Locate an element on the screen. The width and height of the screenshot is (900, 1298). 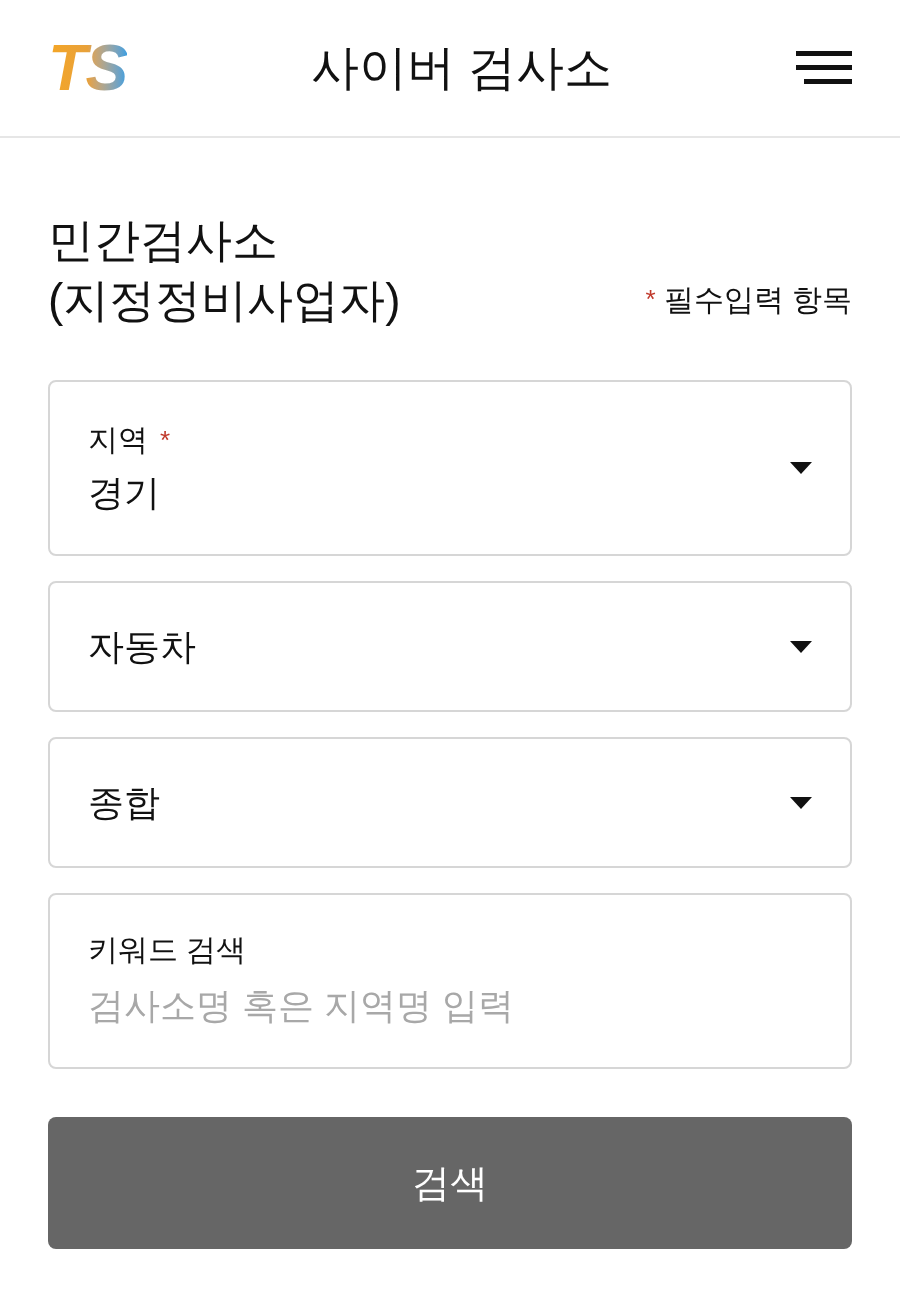
select-field: 종합 is located at coordinates (450, 802).